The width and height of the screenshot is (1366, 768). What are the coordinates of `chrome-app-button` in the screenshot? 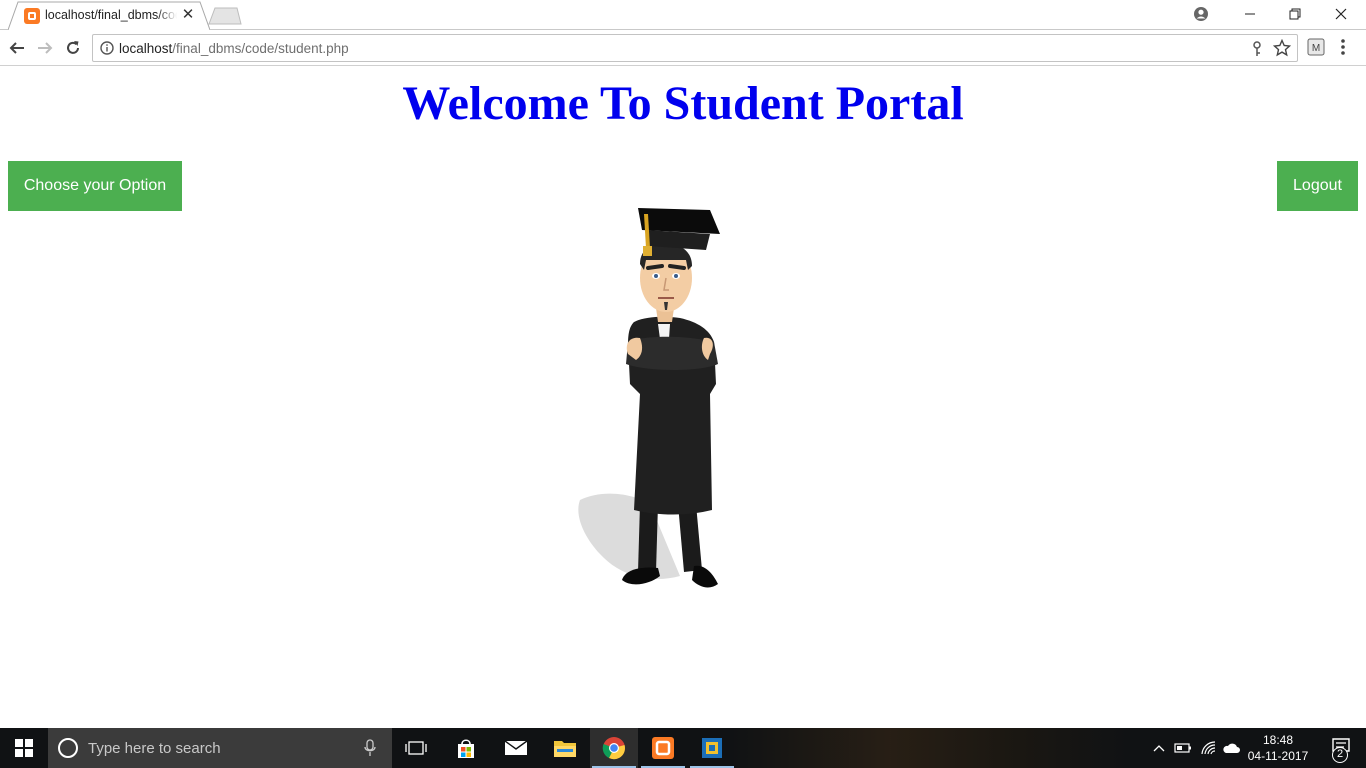 It's located at (614, 748).